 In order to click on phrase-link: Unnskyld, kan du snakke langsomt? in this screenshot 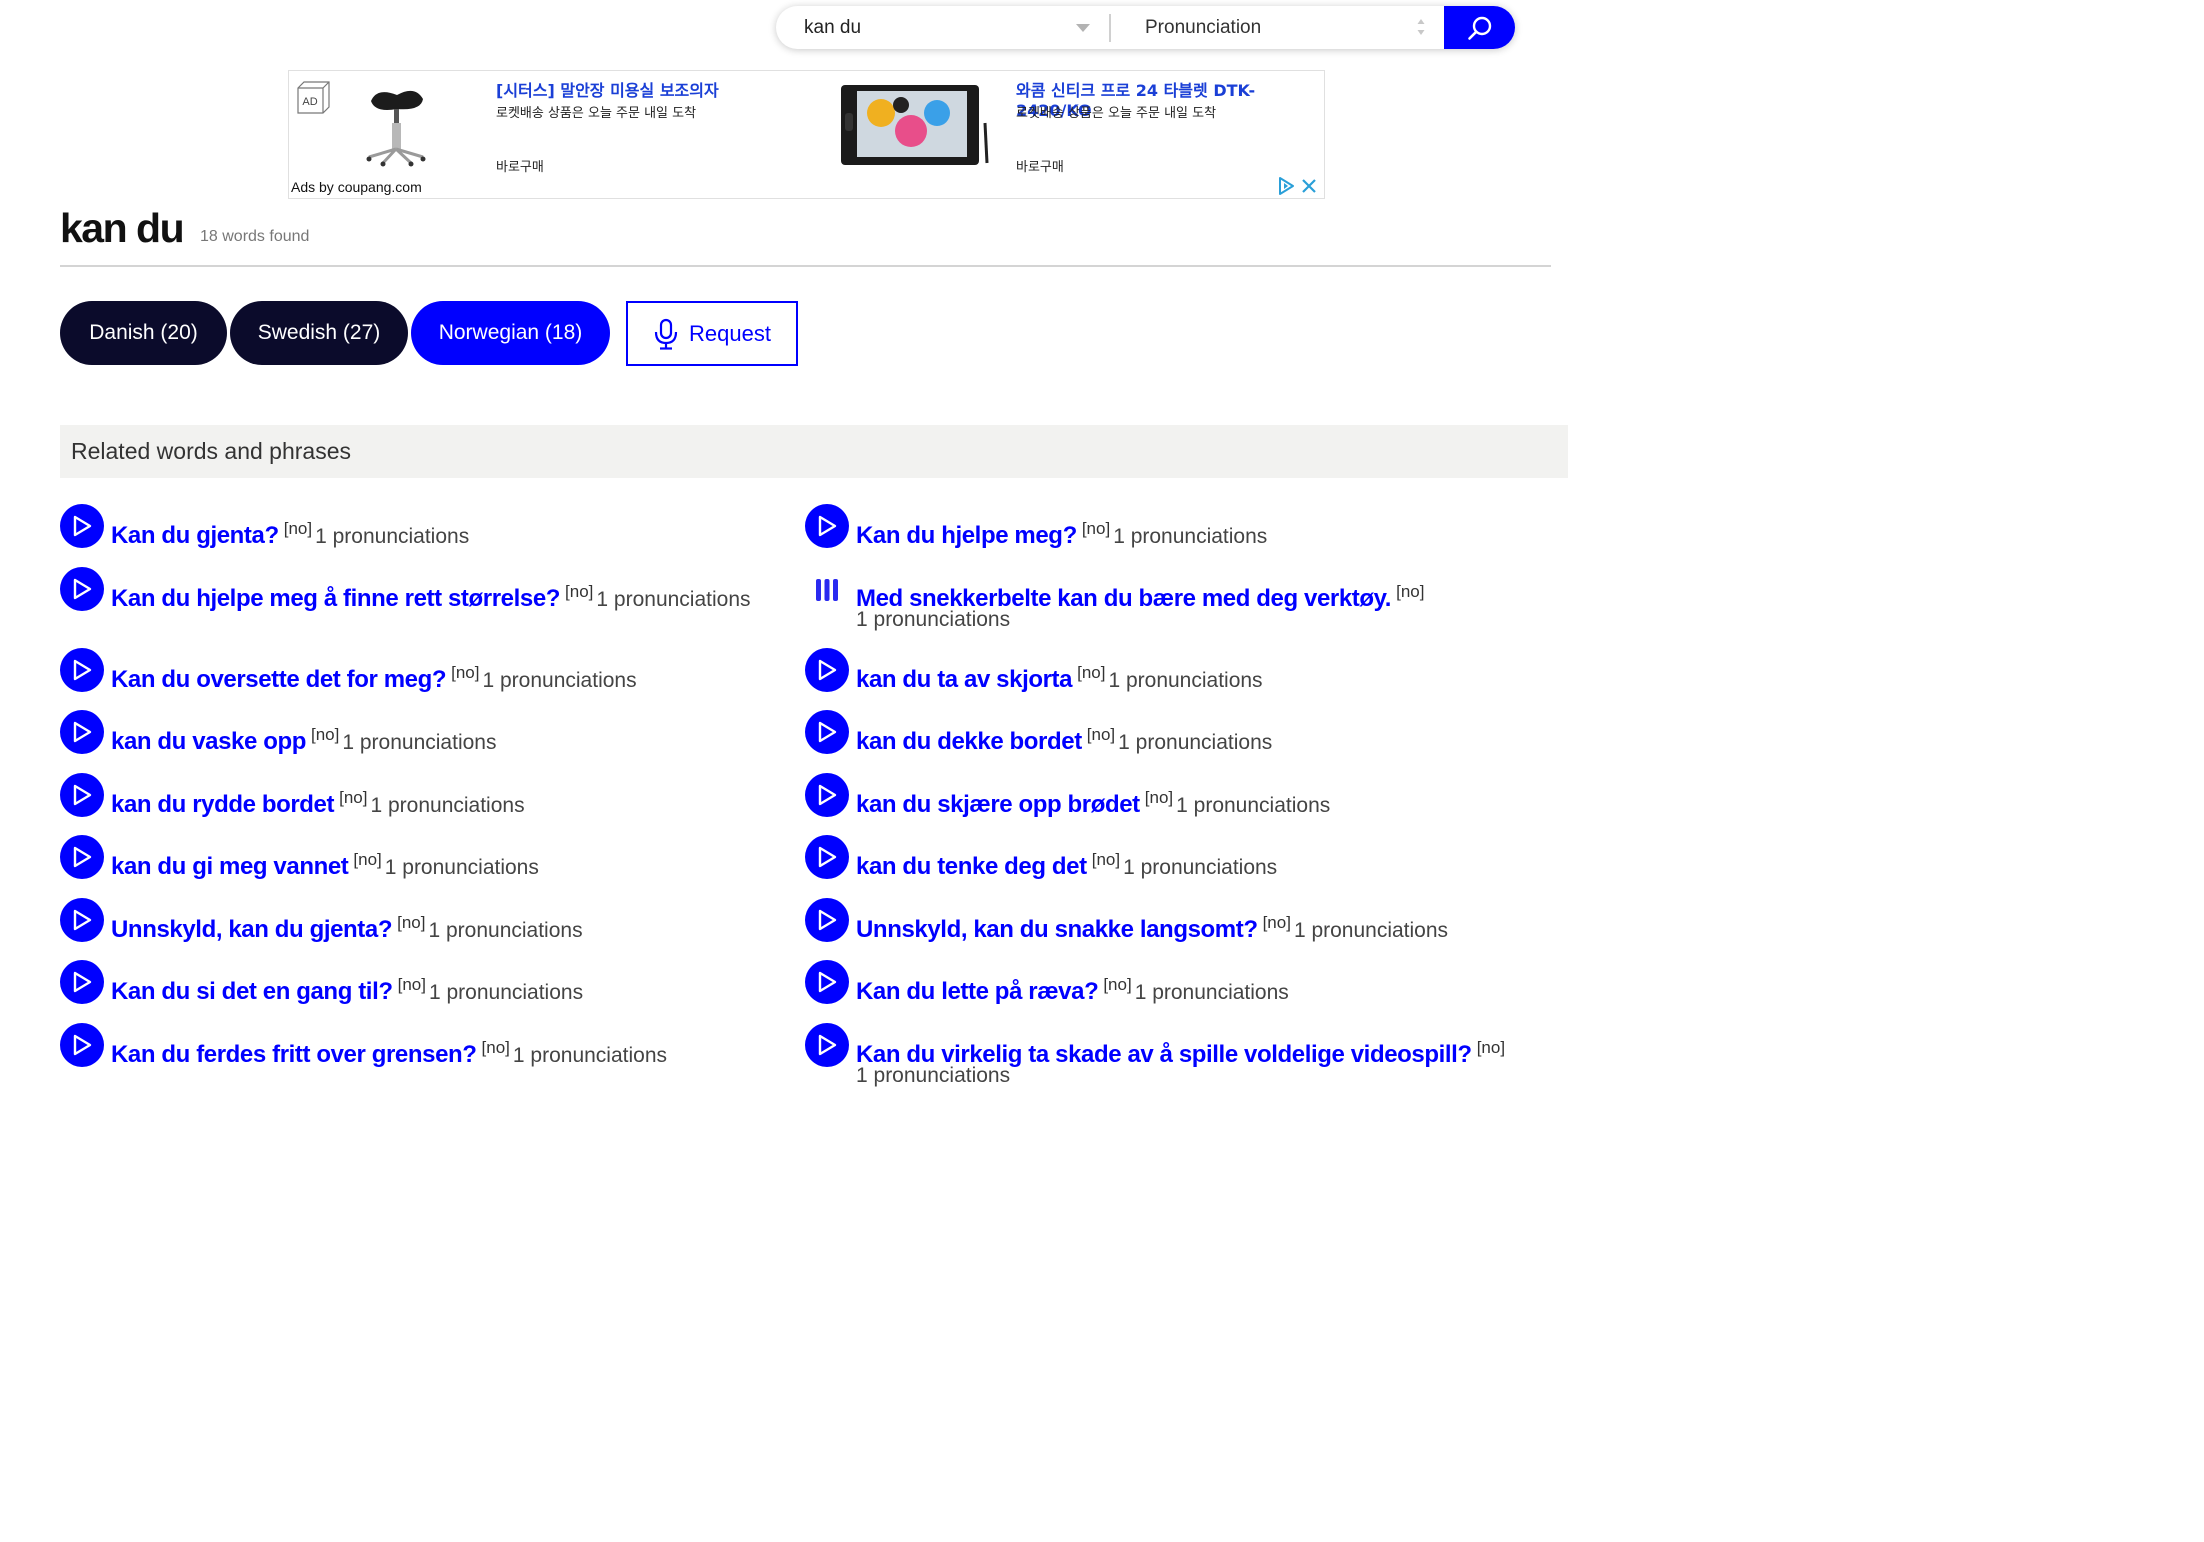, I will do `click(1057, 929)`.